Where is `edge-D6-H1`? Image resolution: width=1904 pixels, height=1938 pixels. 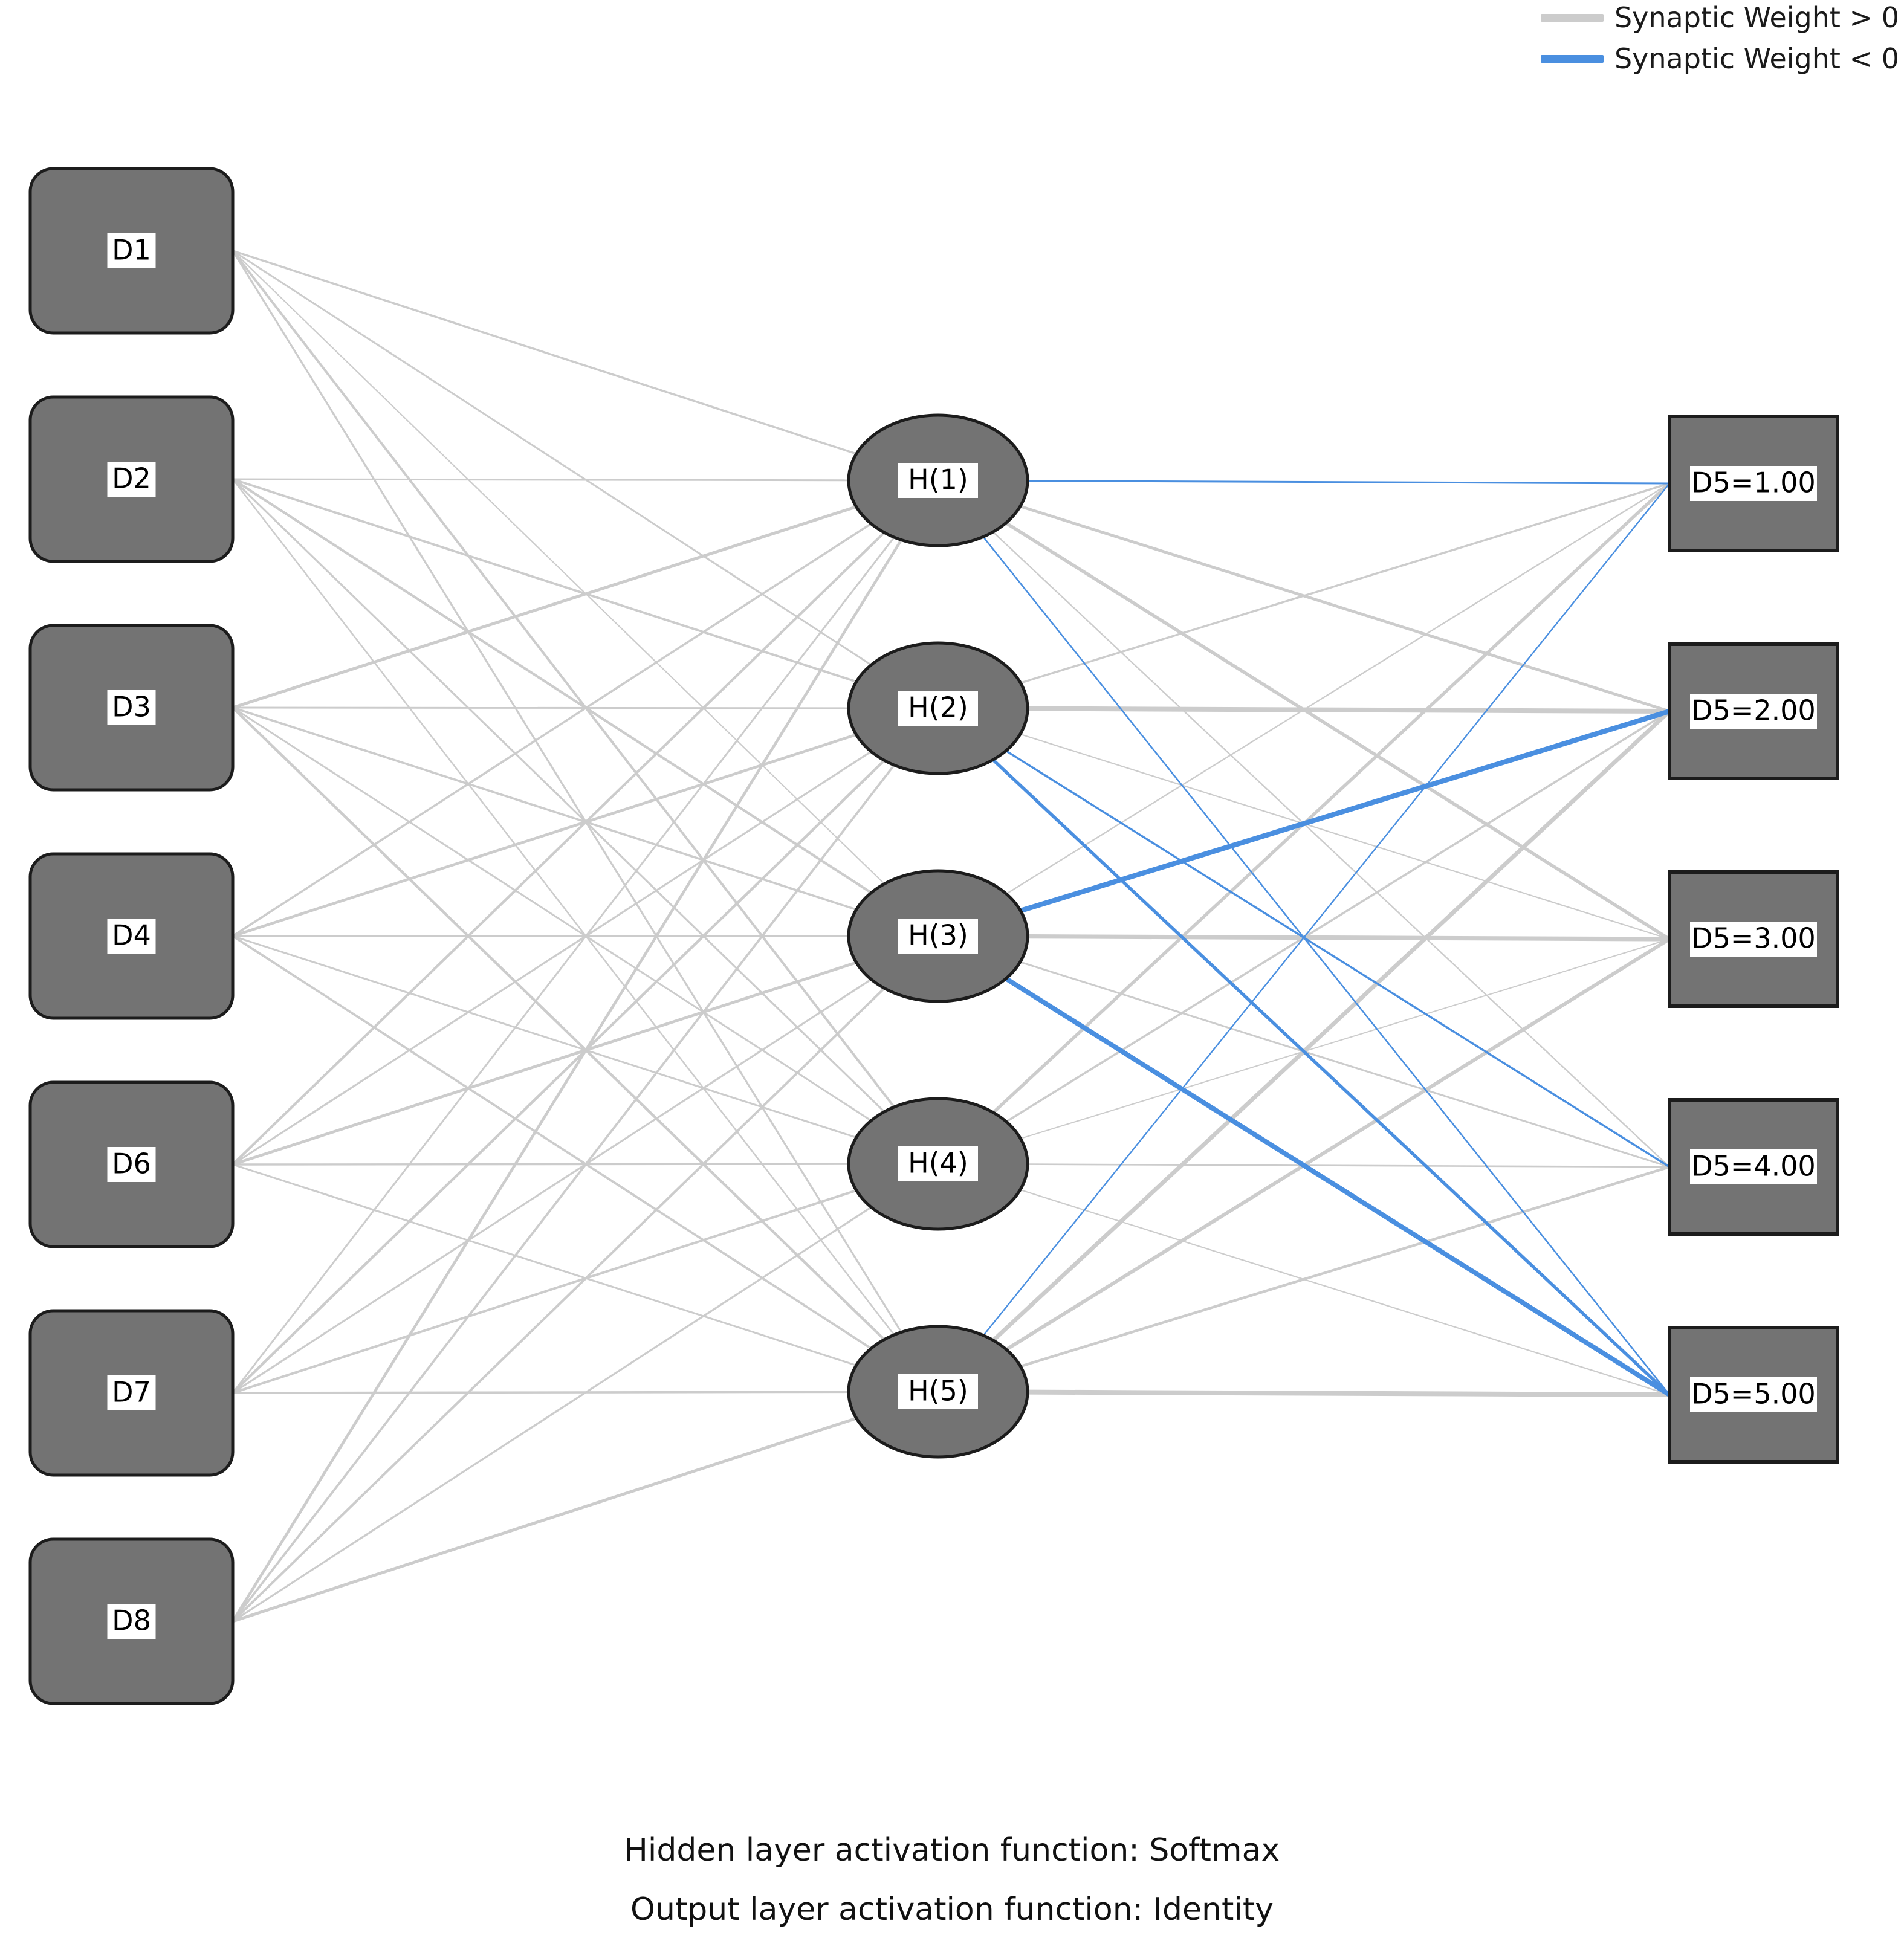 edge-D6-H1 is located at coordinates (559, 848).